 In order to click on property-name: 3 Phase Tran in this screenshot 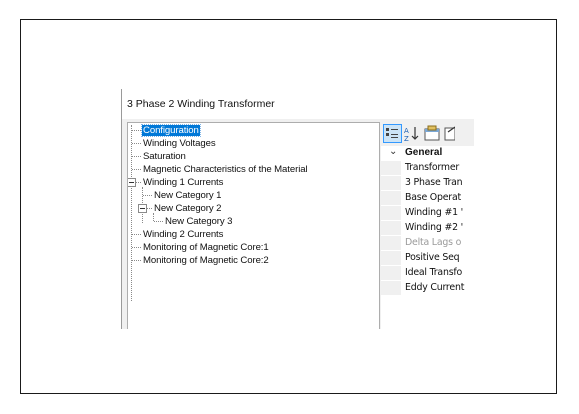, I will do `click(434, 182)`.